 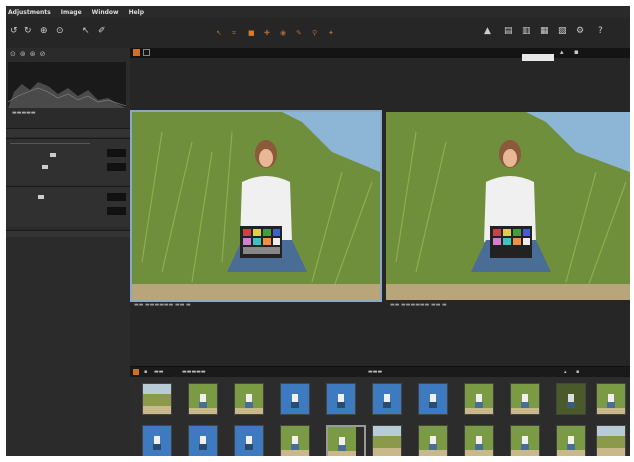 What do you see at coordinates (68, 233) in the screenshot?
I see `section-divider` at bounding box center [68, 233].